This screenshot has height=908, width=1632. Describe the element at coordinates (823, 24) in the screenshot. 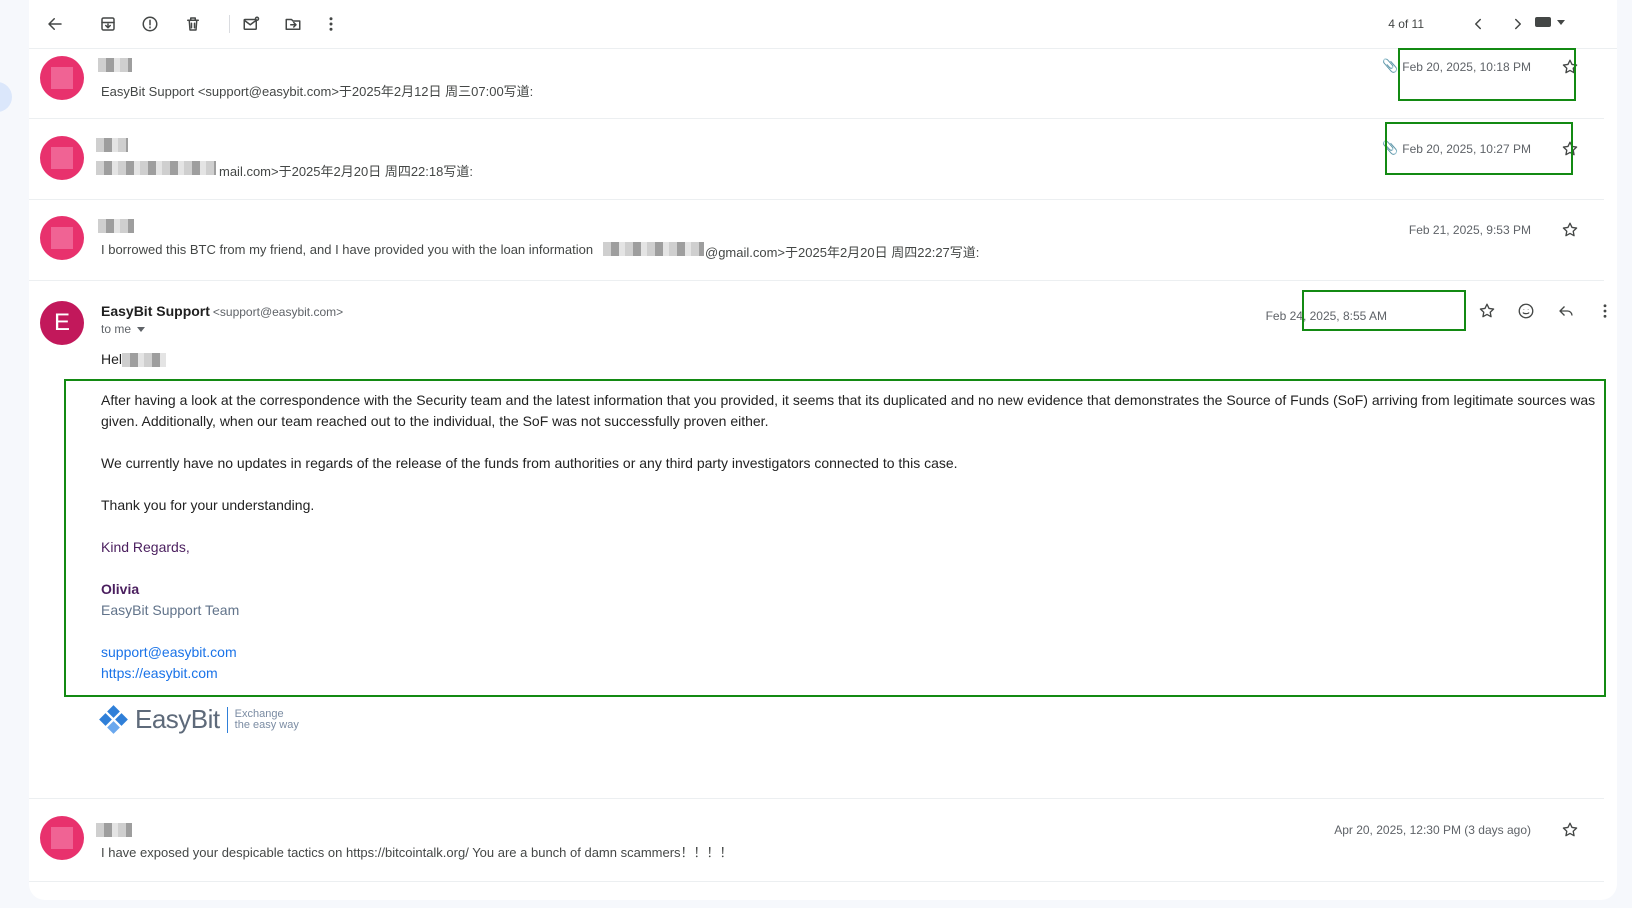

I see `toolbar: 4 of 11` at that location.